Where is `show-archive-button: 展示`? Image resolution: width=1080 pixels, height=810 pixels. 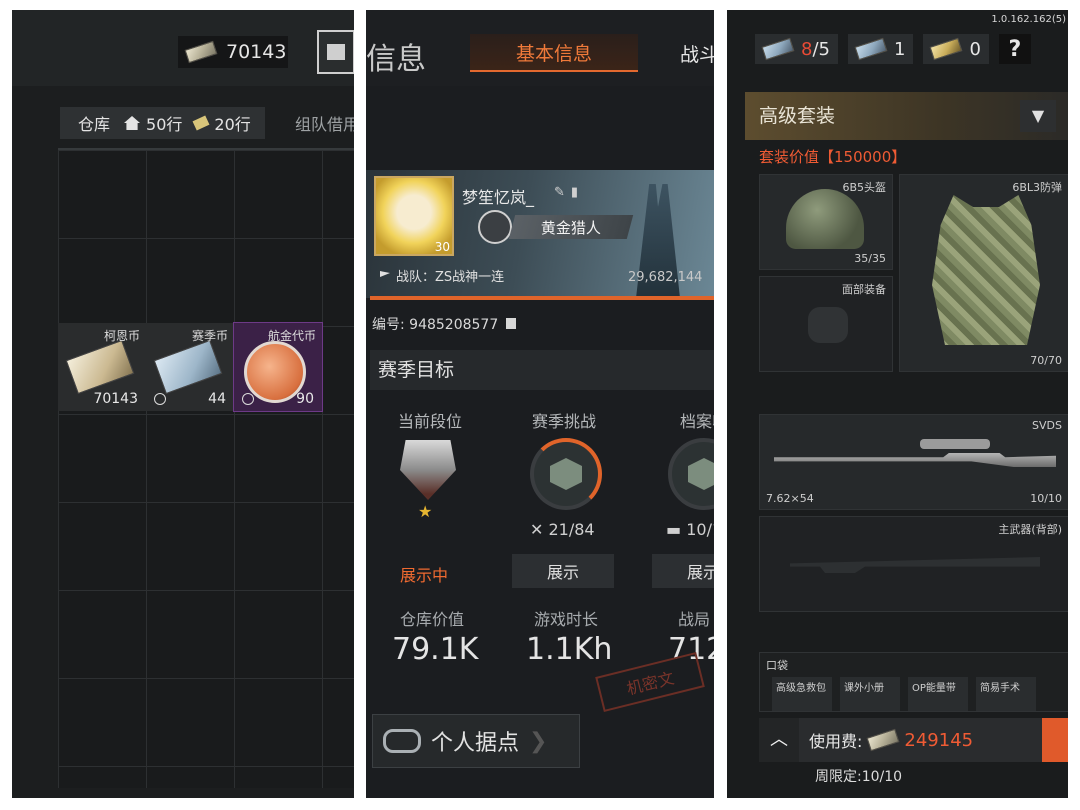 show-archive-button: 展示 is located at coordinates (683, 571).